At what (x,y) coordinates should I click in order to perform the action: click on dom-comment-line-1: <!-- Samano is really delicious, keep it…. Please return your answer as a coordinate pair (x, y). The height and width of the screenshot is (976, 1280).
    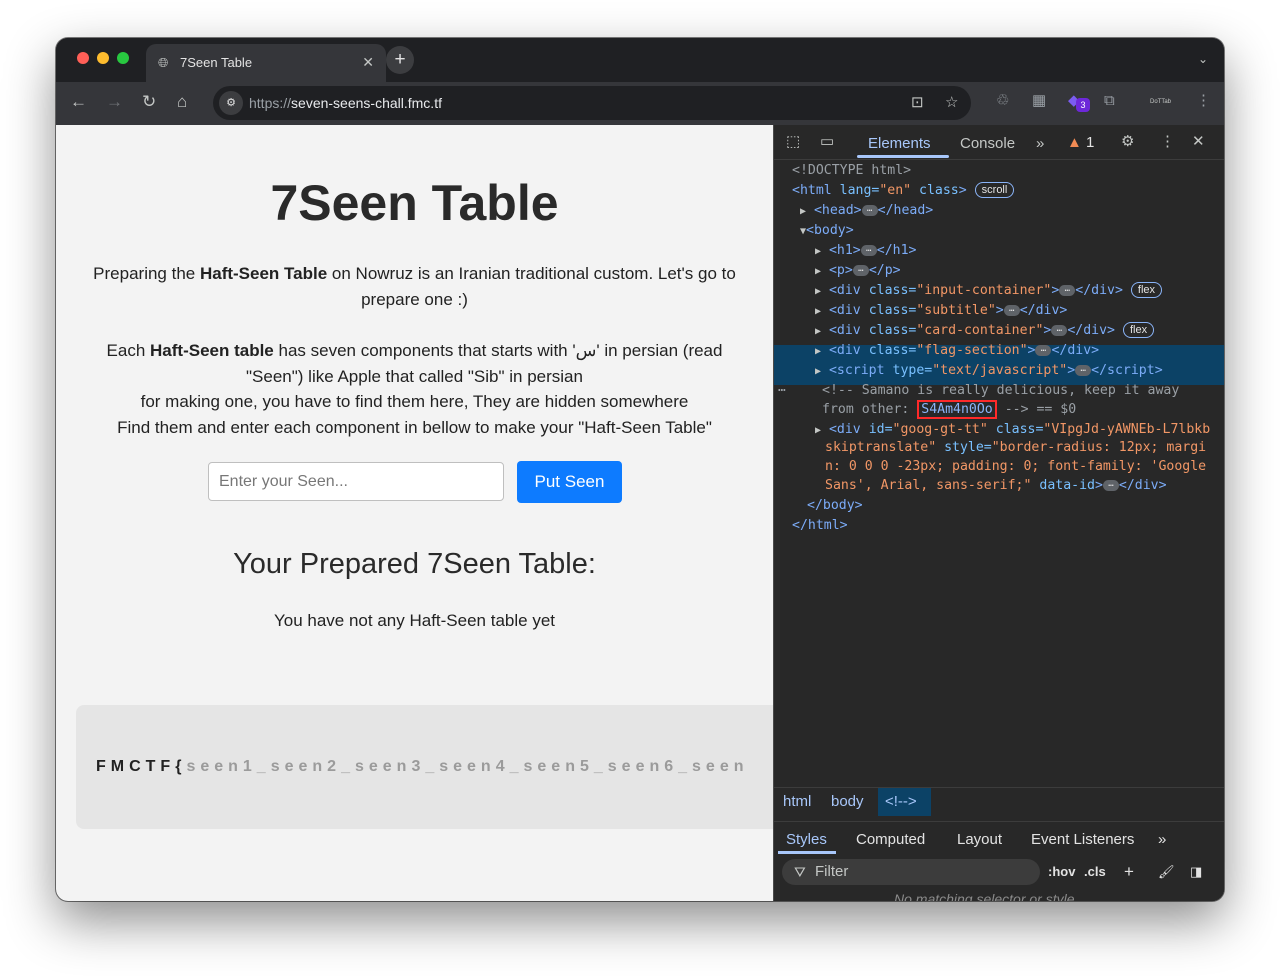
    Looking at the image, I should click on (1000, 391).